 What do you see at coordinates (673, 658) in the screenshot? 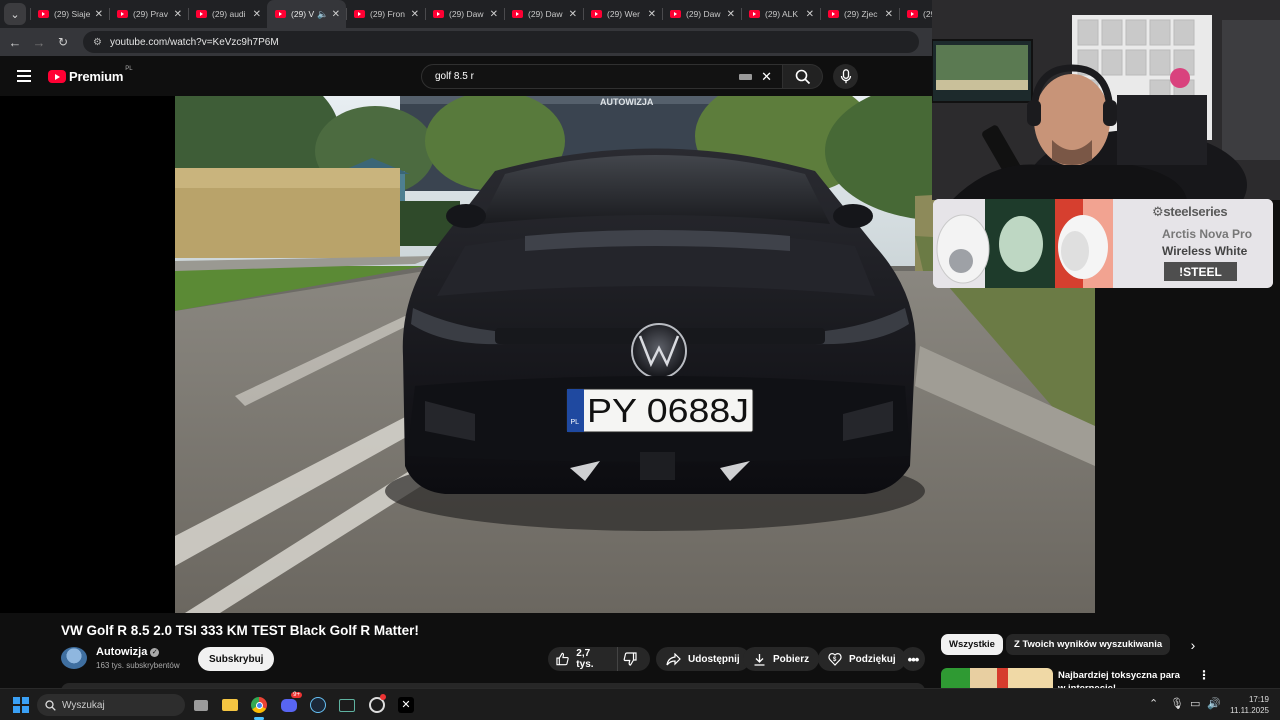
I see `share-icon` at bounding box center [673, 658].